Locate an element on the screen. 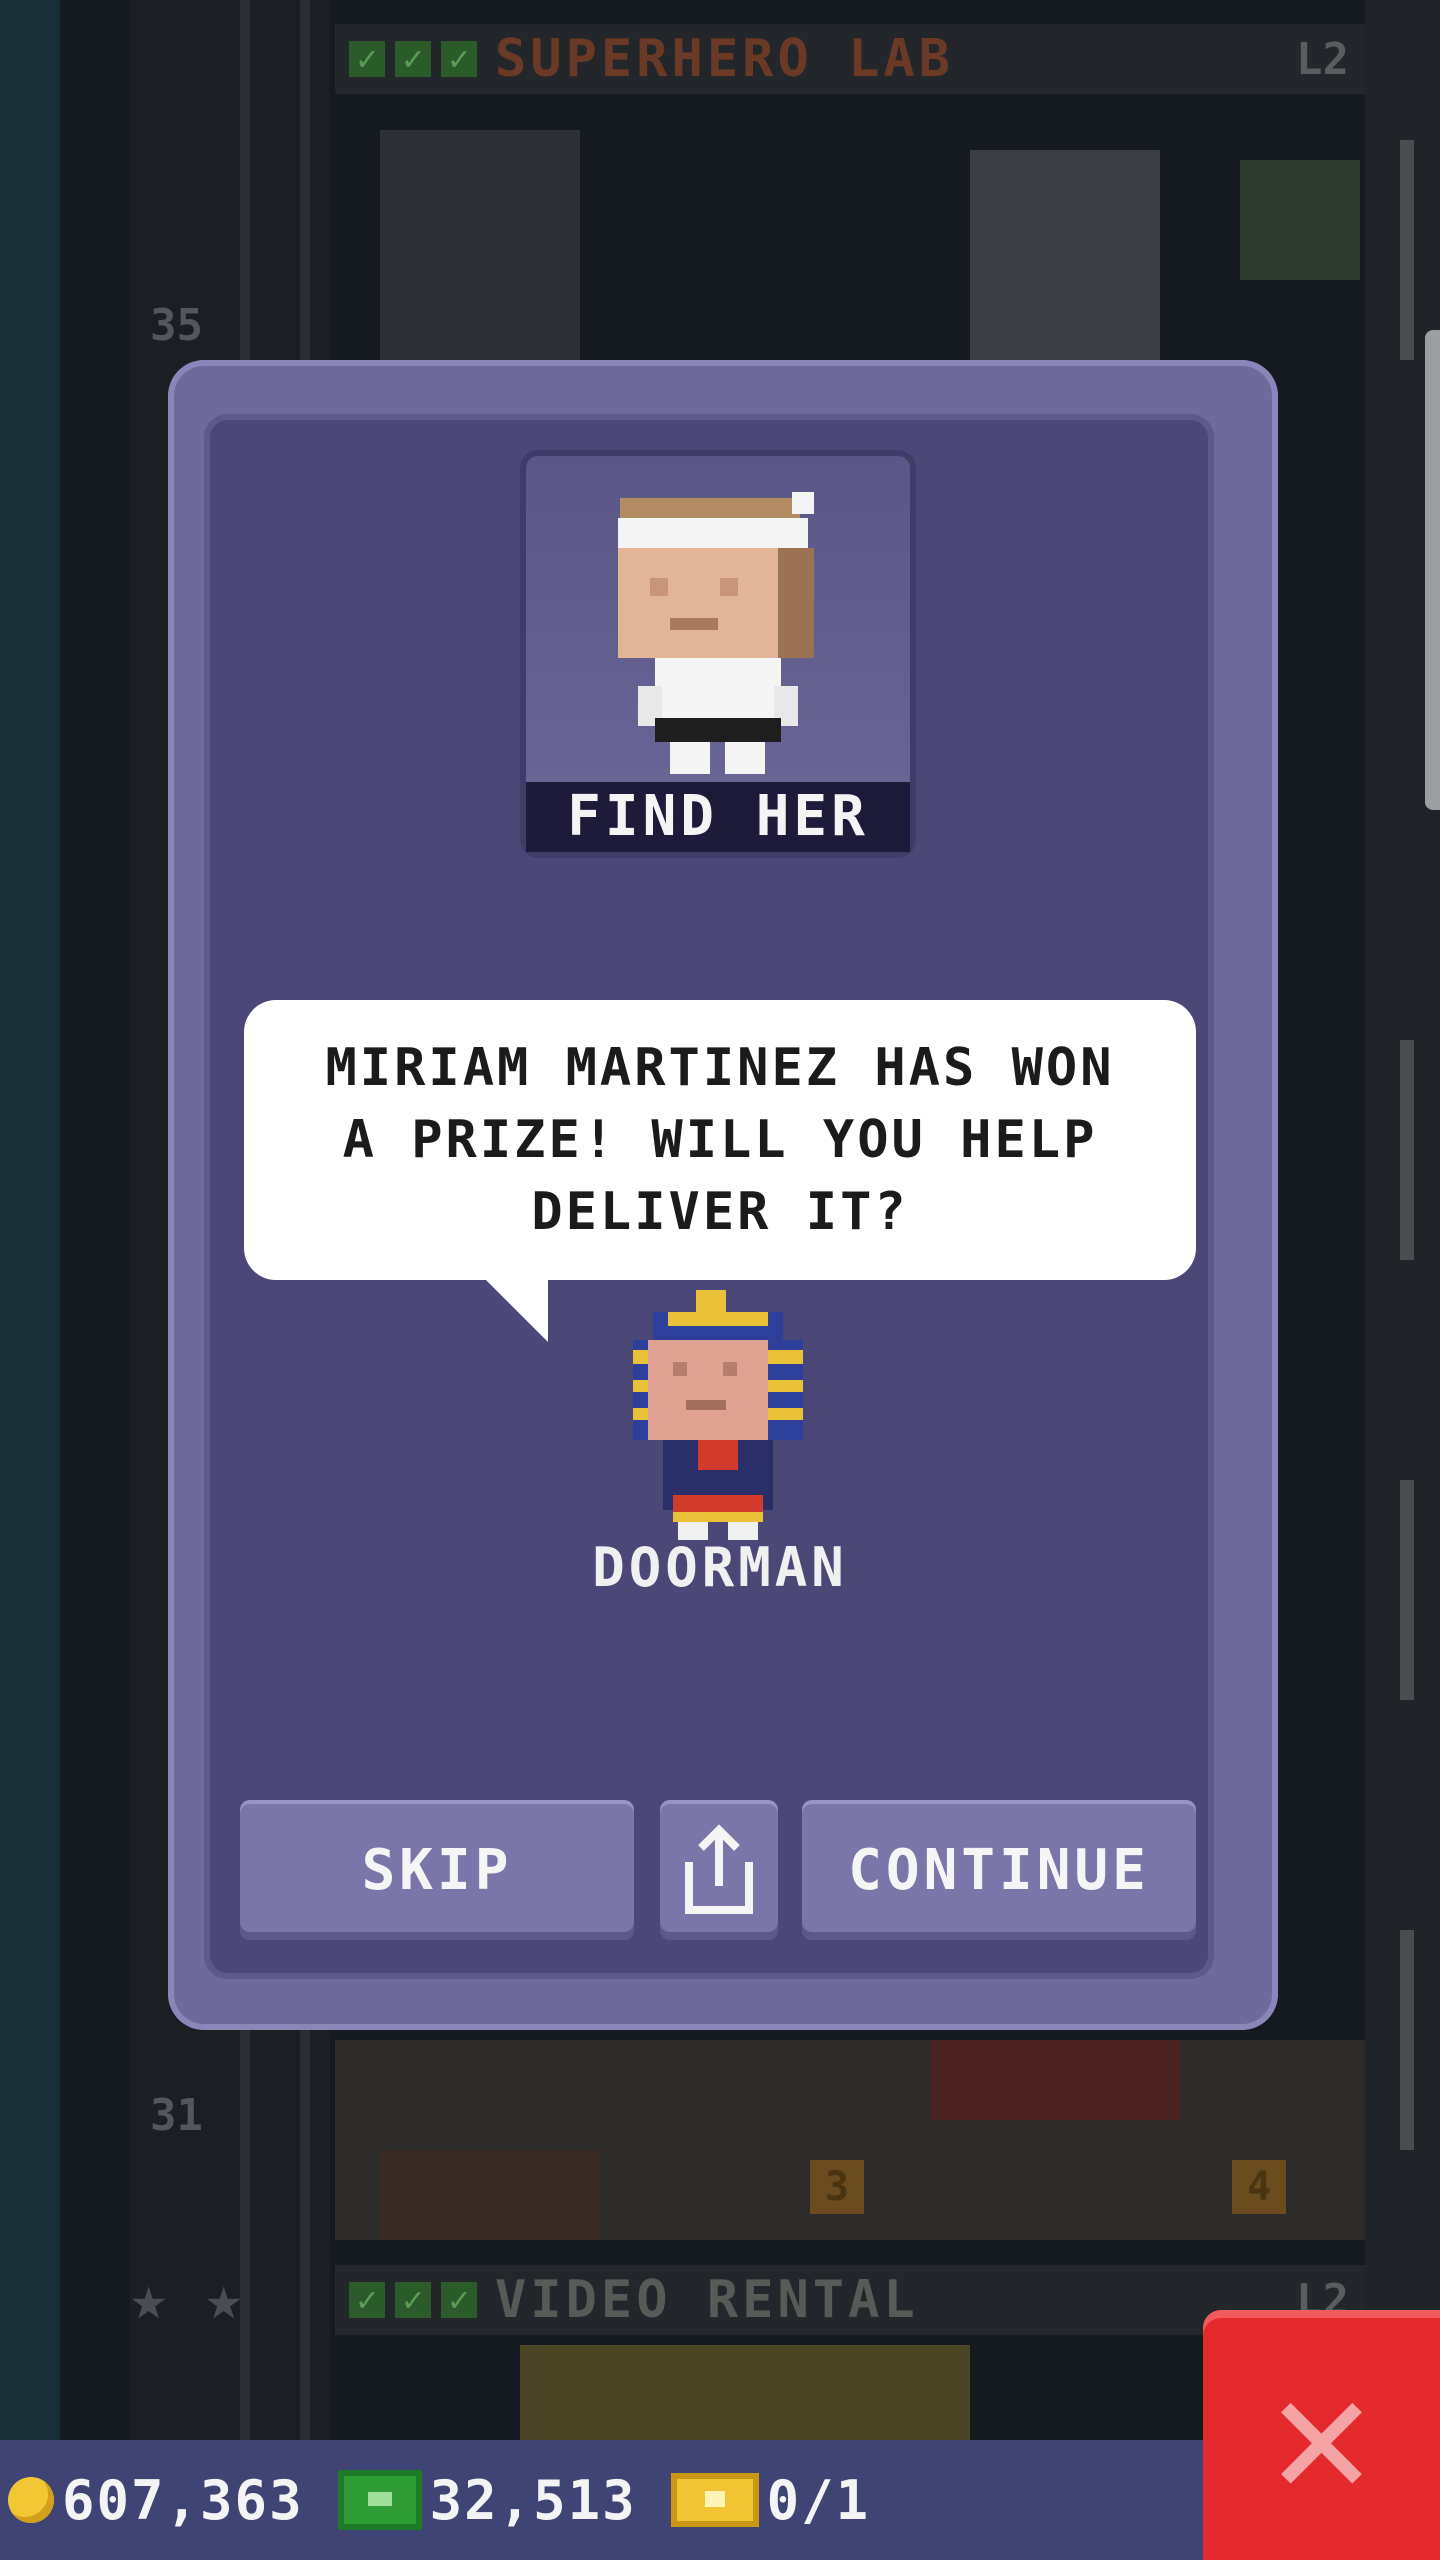  coins-stat: 607,363 is located at coordinates (156, 2500).